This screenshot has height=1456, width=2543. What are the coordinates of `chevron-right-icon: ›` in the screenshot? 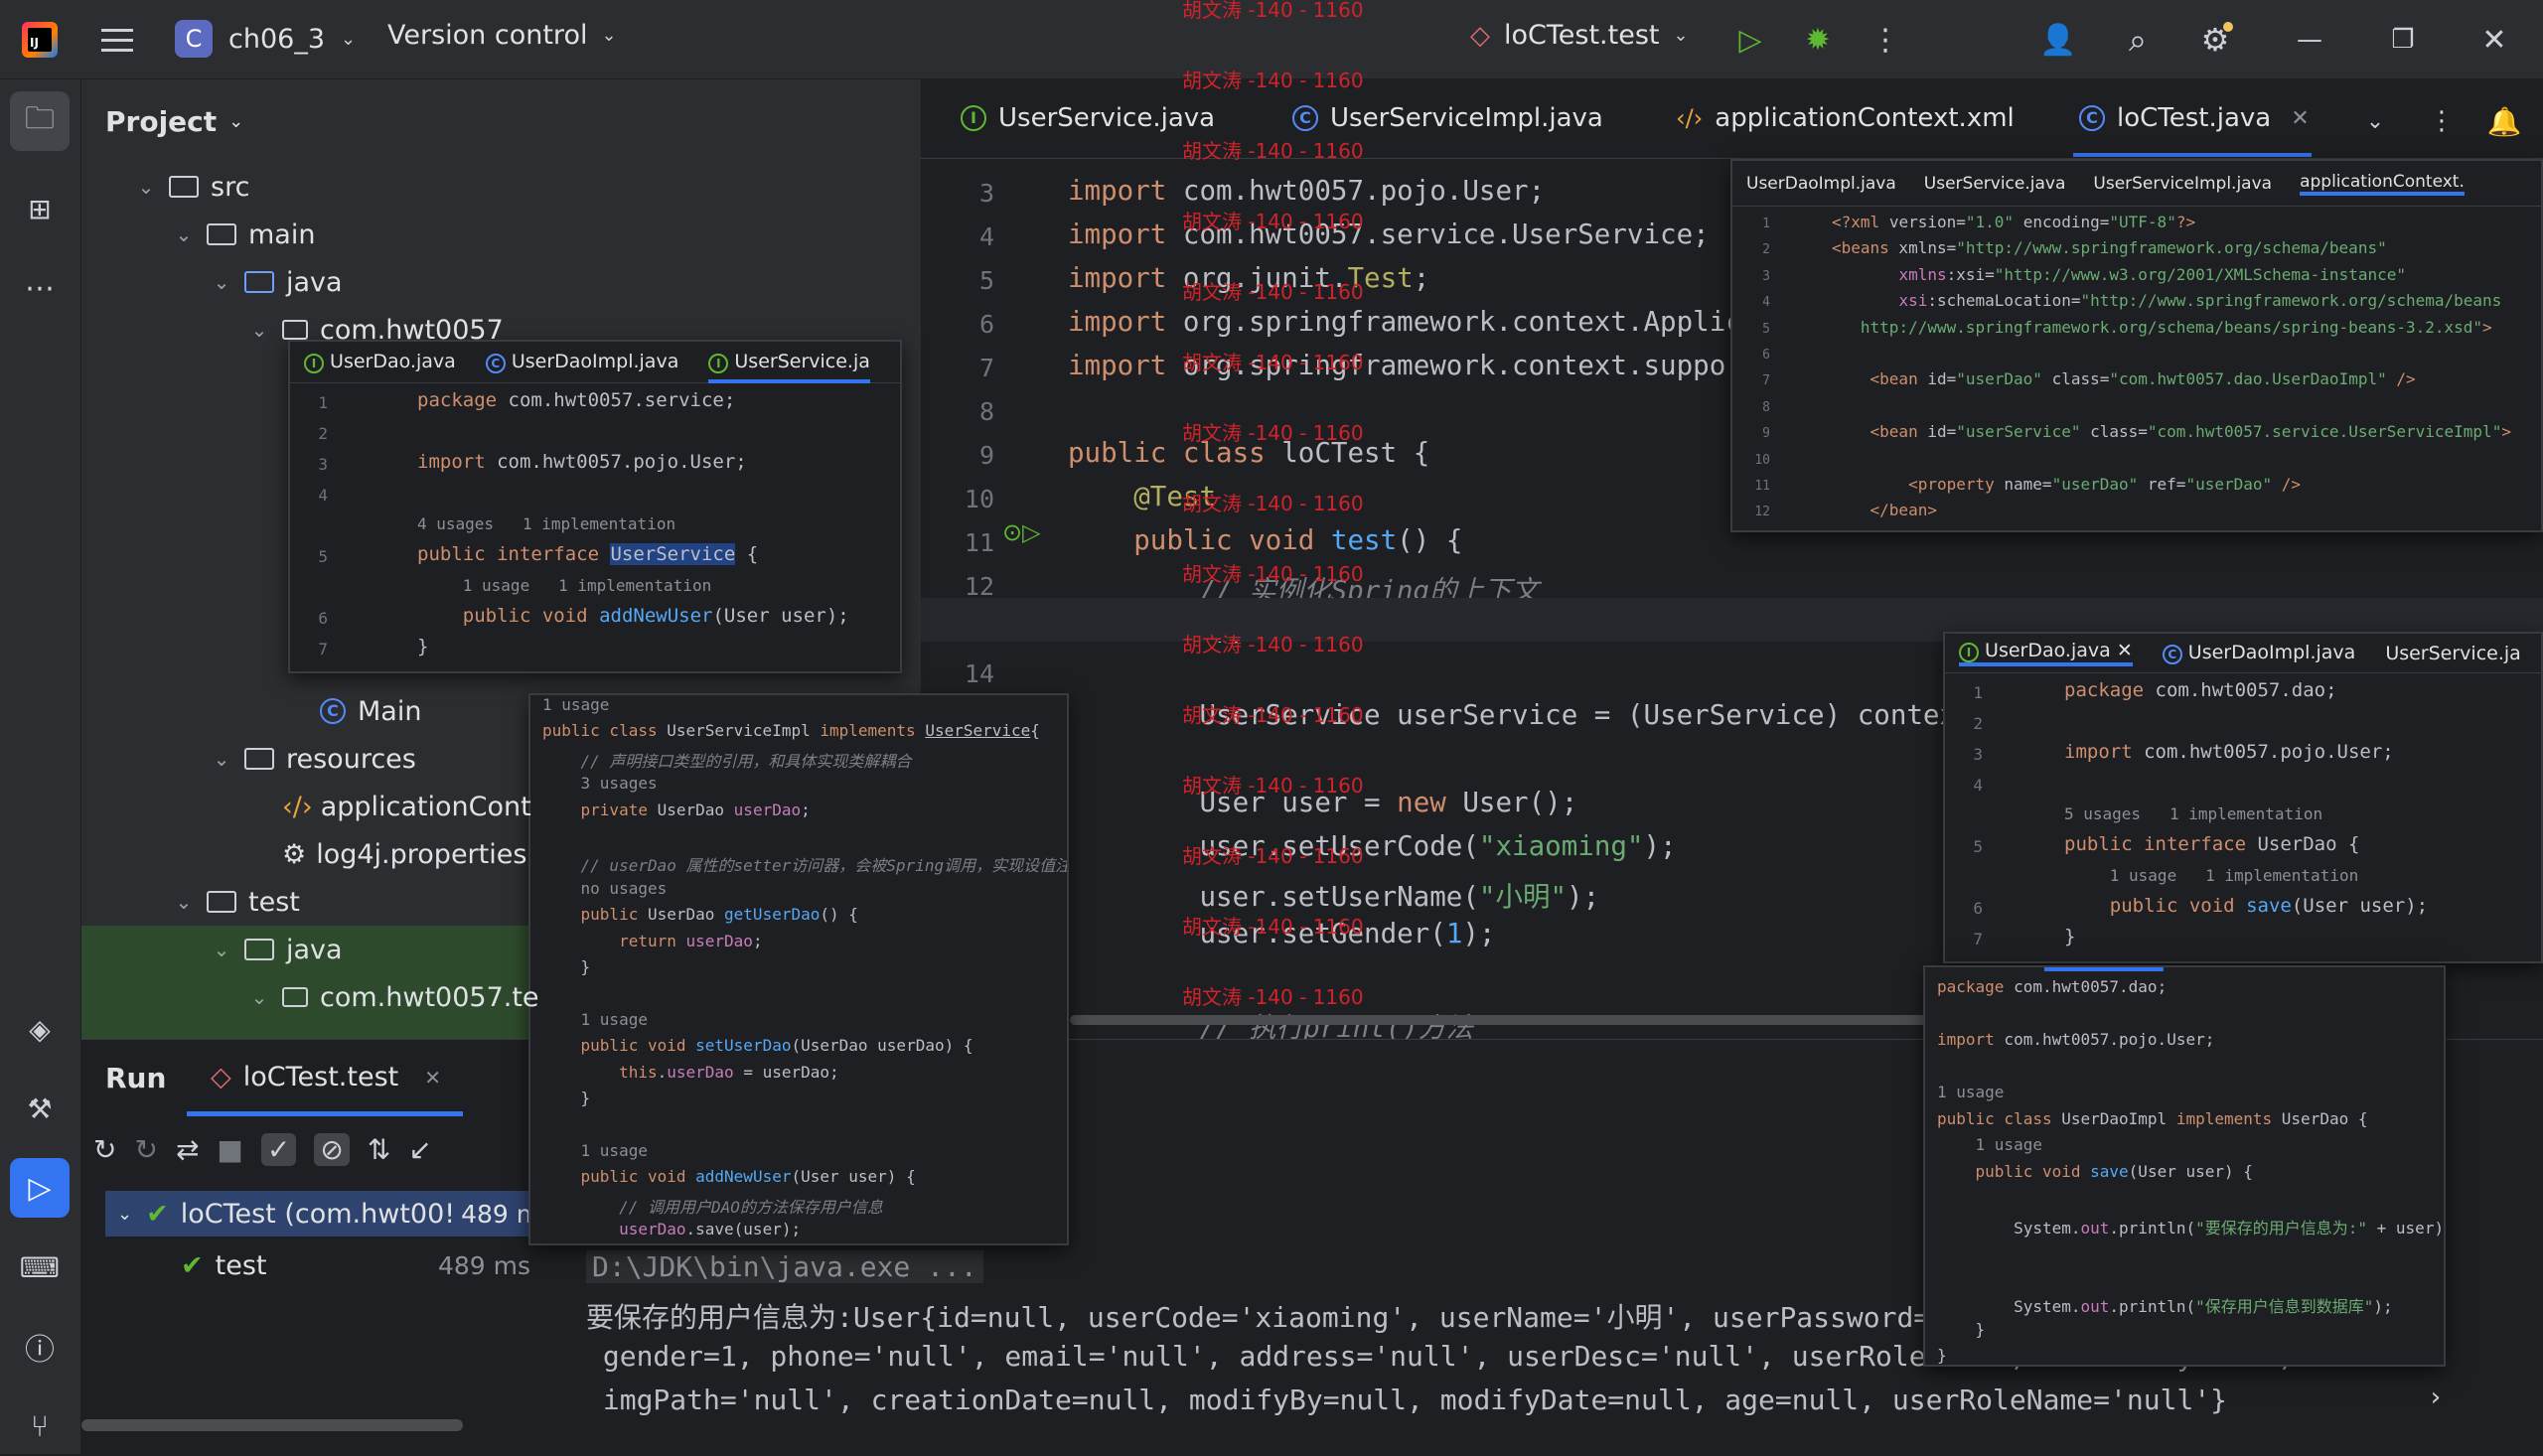 It's located at (2436, 1397).